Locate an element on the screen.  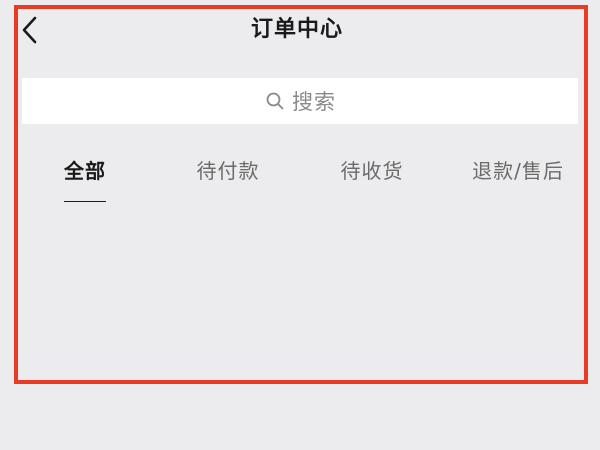
order-status-tabs: 全部 待付款 待收货 退款/售后 is located at coordinates (300, 176).